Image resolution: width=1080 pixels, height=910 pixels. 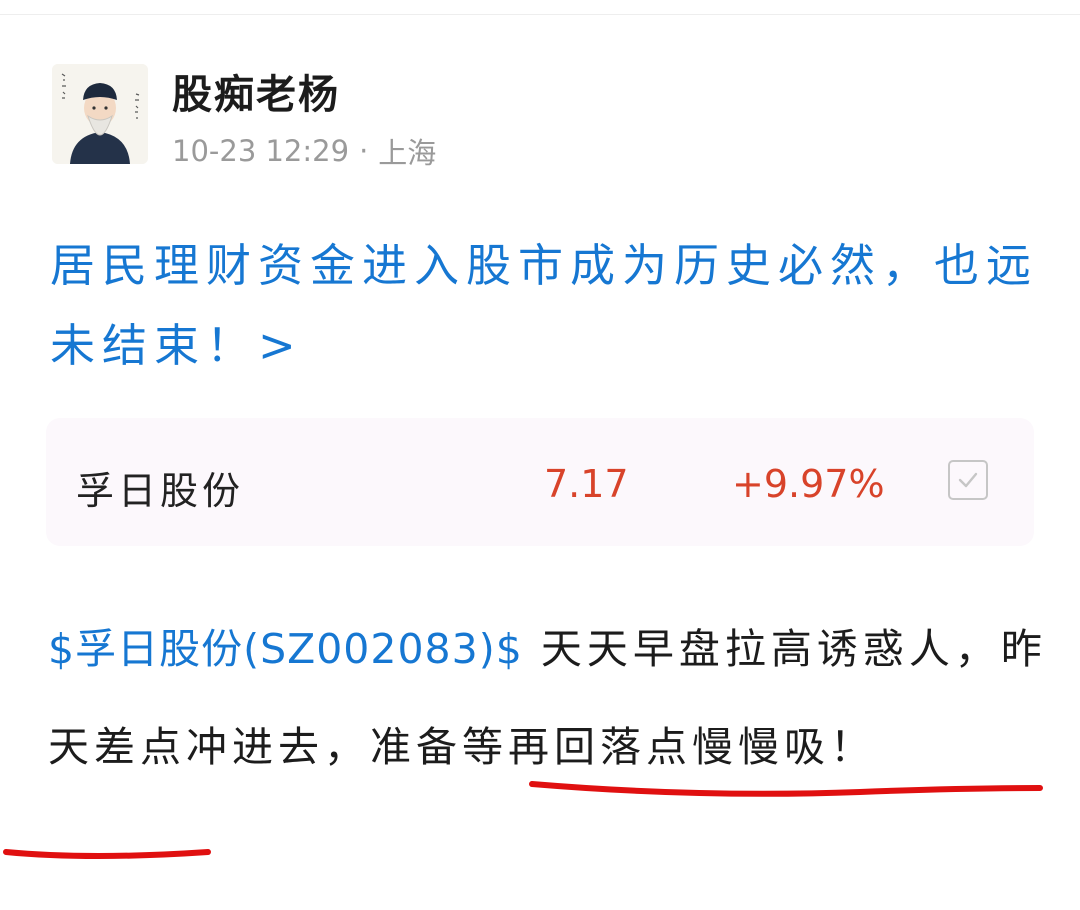 I want to click on red-underline-annotation, so click(x=523, y=820).